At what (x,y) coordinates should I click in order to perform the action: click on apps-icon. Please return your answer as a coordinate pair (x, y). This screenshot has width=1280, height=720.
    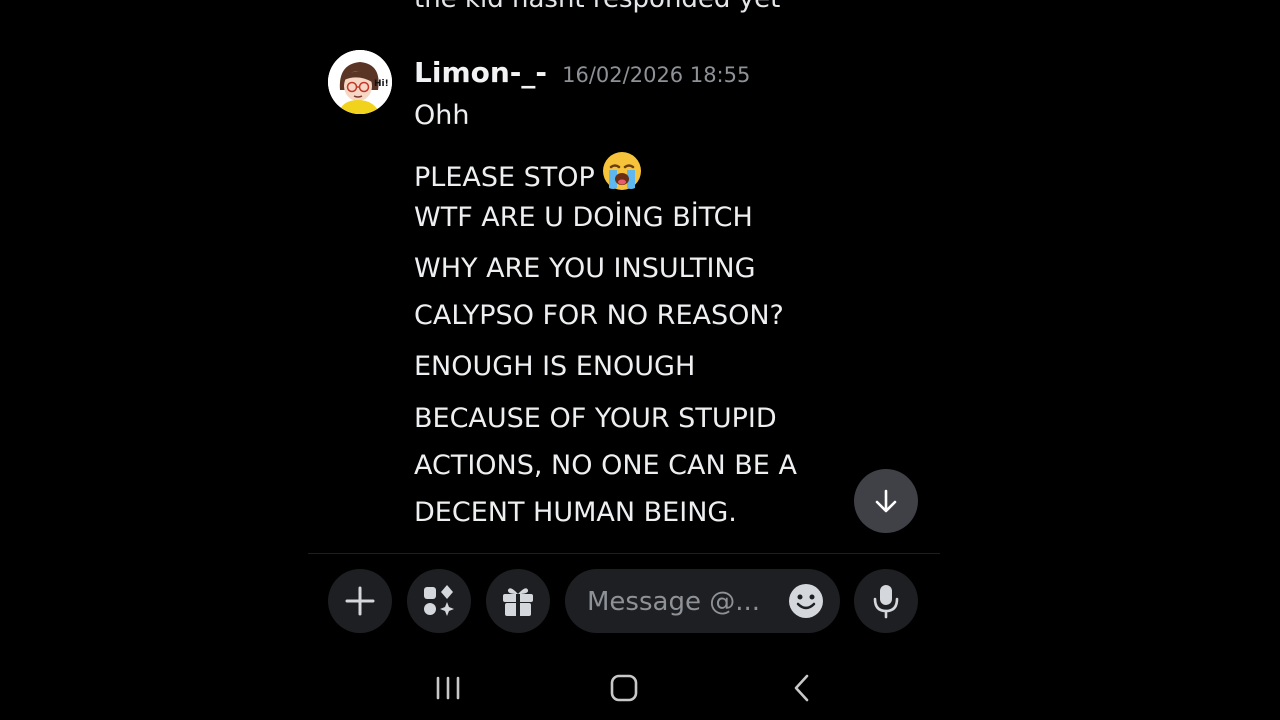
    Looking at the image, I should click on (439, 600).